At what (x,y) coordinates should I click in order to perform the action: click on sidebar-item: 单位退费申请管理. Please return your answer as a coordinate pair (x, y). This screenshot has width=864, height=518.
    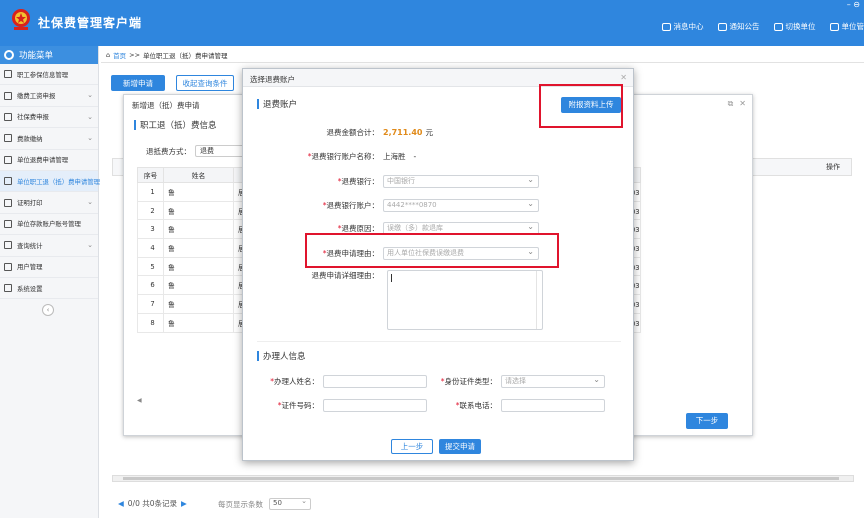
    Looking at the image, I should click on (49, 160).